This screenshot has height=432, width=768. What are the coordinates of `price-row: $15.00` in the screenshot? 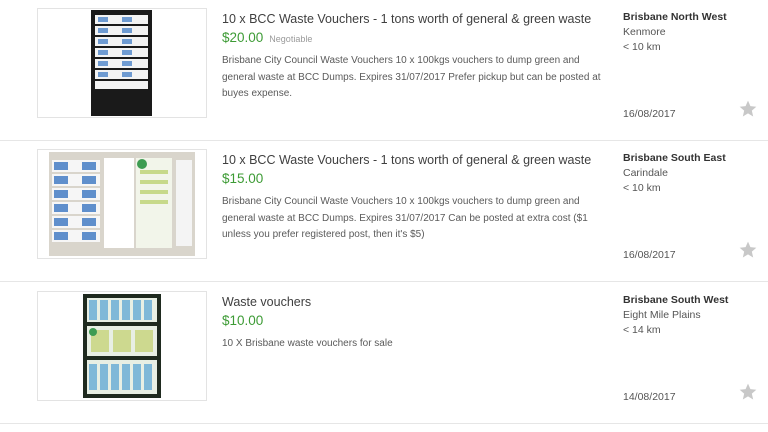 It's located at (242, 179).